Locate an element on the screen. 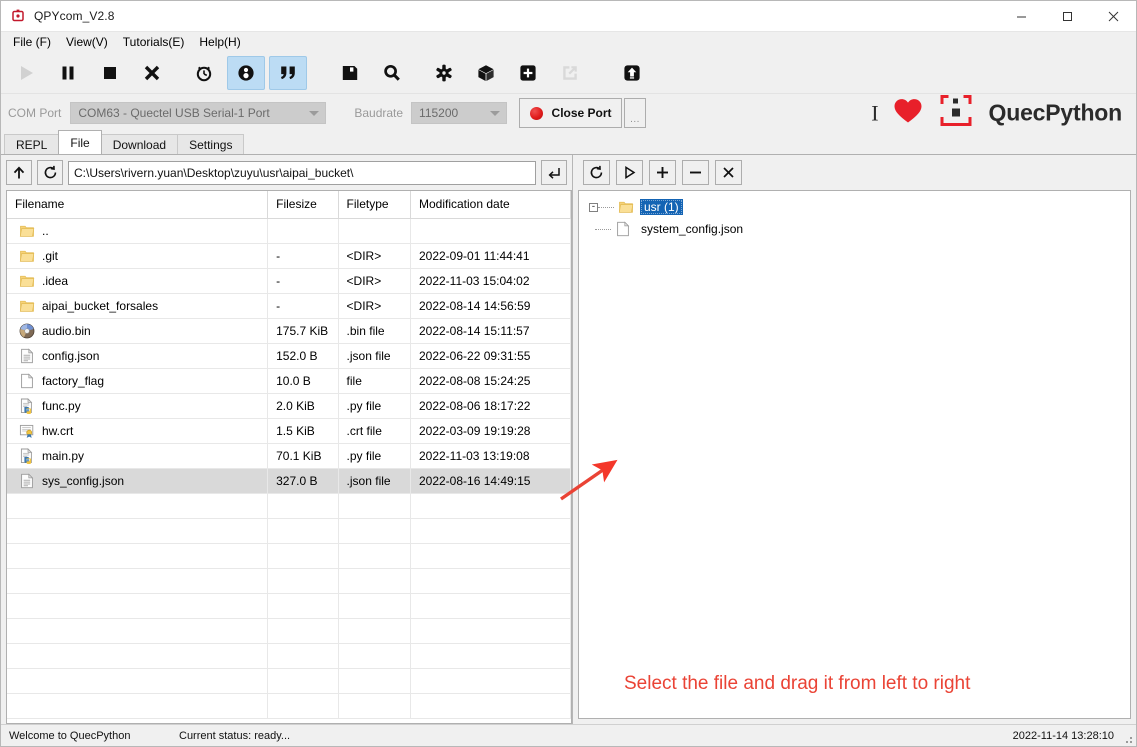 Image resolution: width=1137 pixels, height=747 pixels. cell-filename: sys_config.json is located at coordinates (138, 481).